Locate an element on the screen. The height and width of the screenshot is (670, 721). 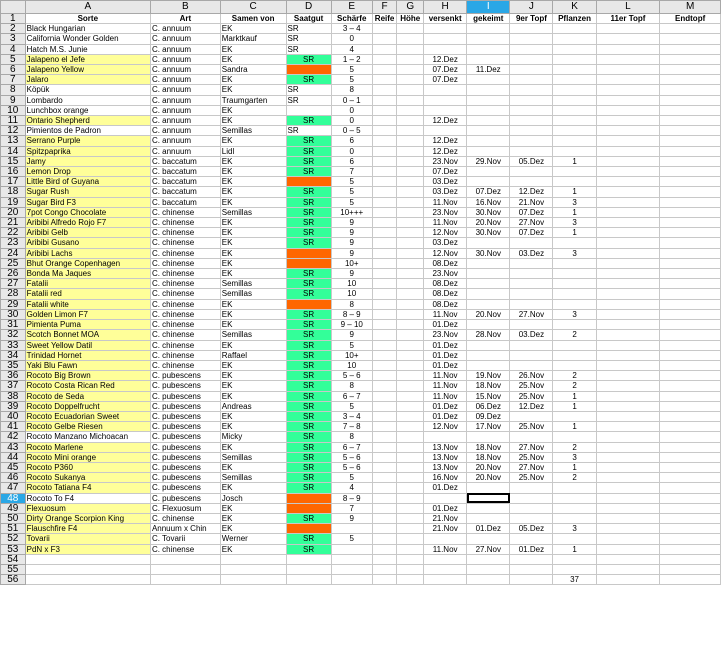
cell-d38: SR is located at coordinates (308, 396).